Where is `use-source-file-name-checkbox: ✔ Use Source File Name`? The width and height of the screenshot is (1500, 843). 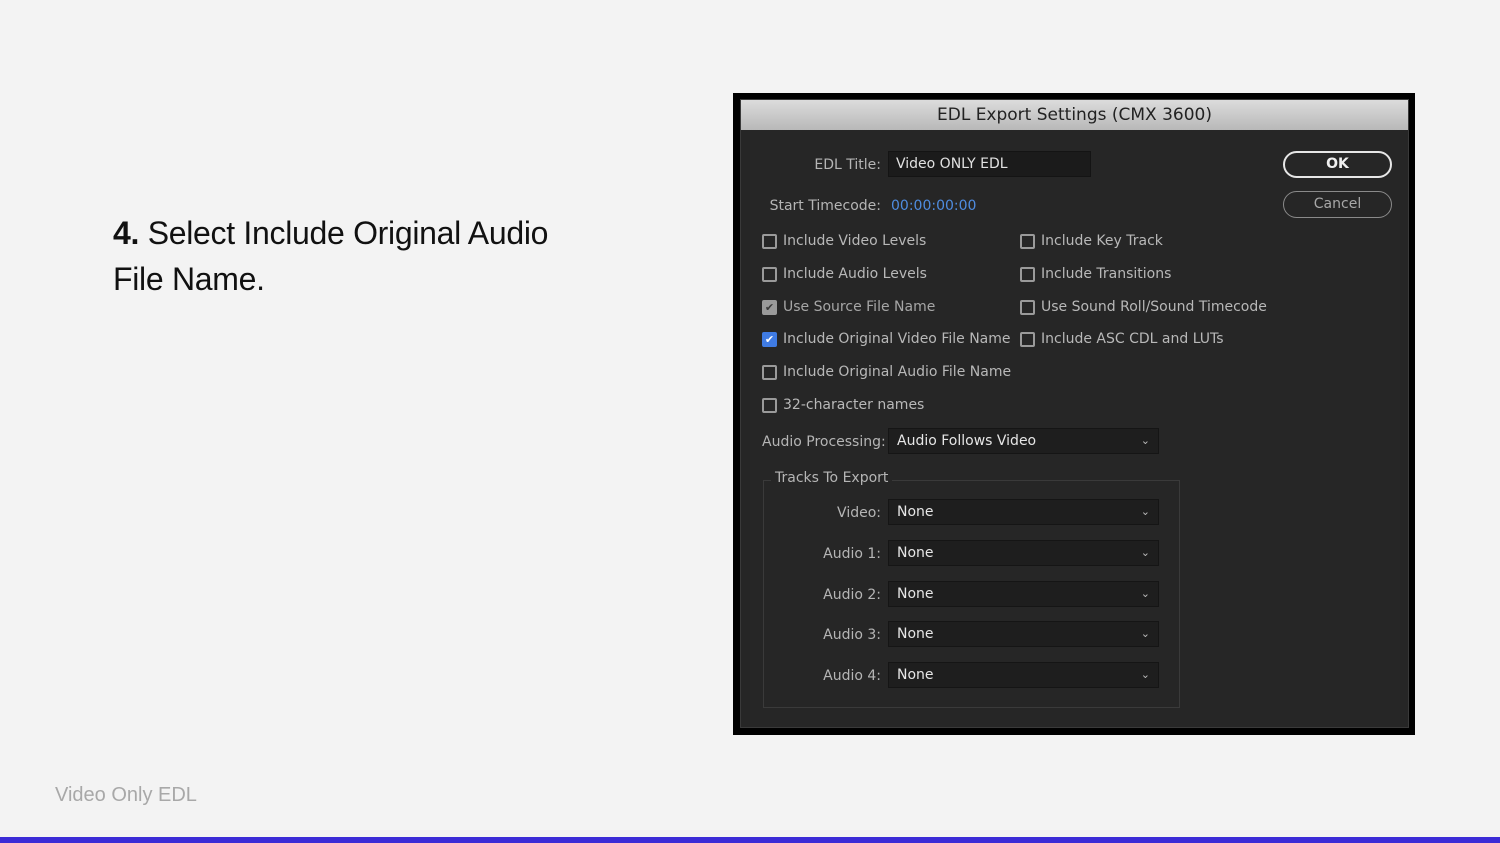 use-source-file-name-checkbox: ✔ Use Source File Name is located at coordinates (848, 307).